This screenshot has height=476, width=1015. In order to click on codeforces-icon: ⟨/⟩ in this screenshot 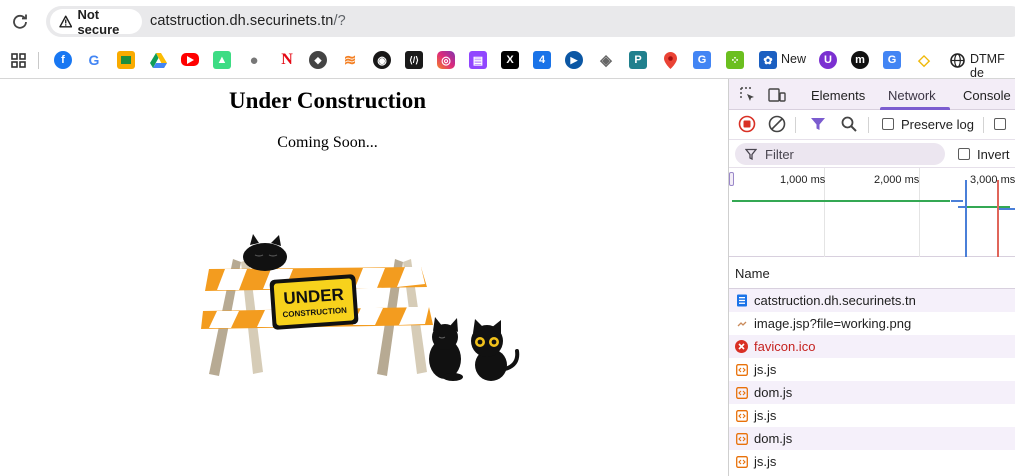, I will do `click(414, 60)`.